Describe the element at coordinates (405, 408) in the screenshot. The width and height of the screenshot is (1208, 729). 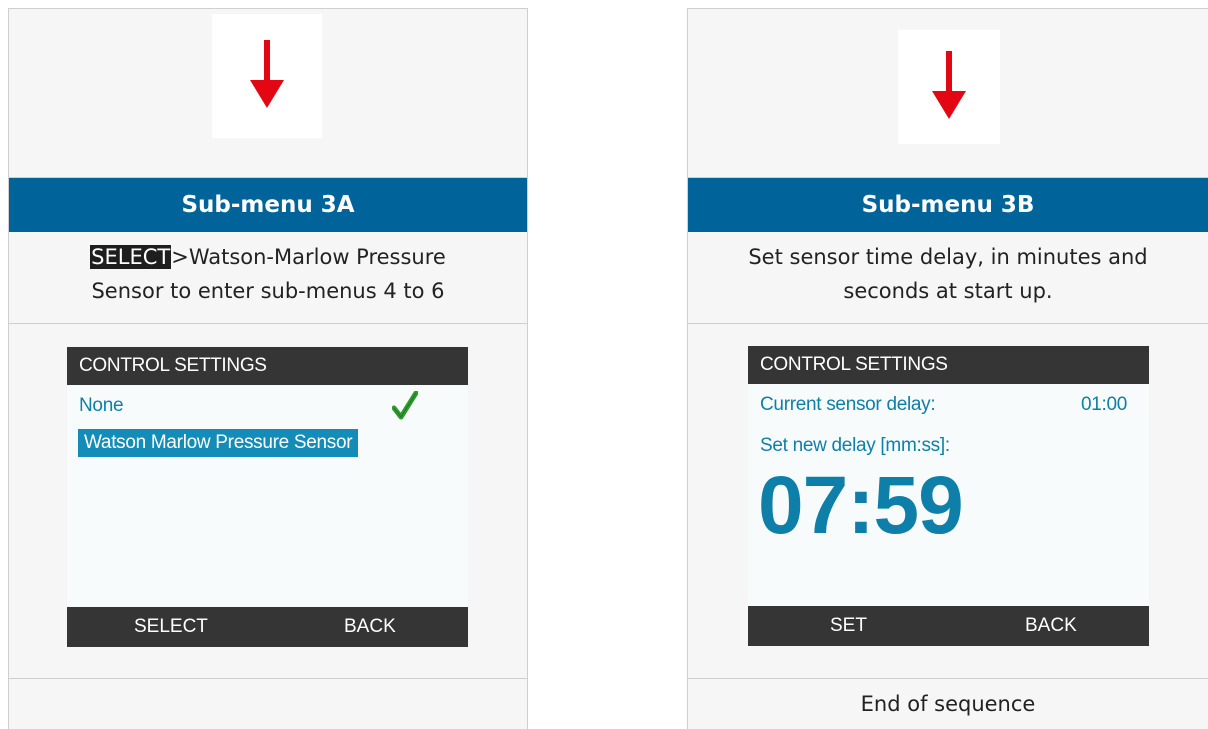
I see `checkmark-icon` at that location.